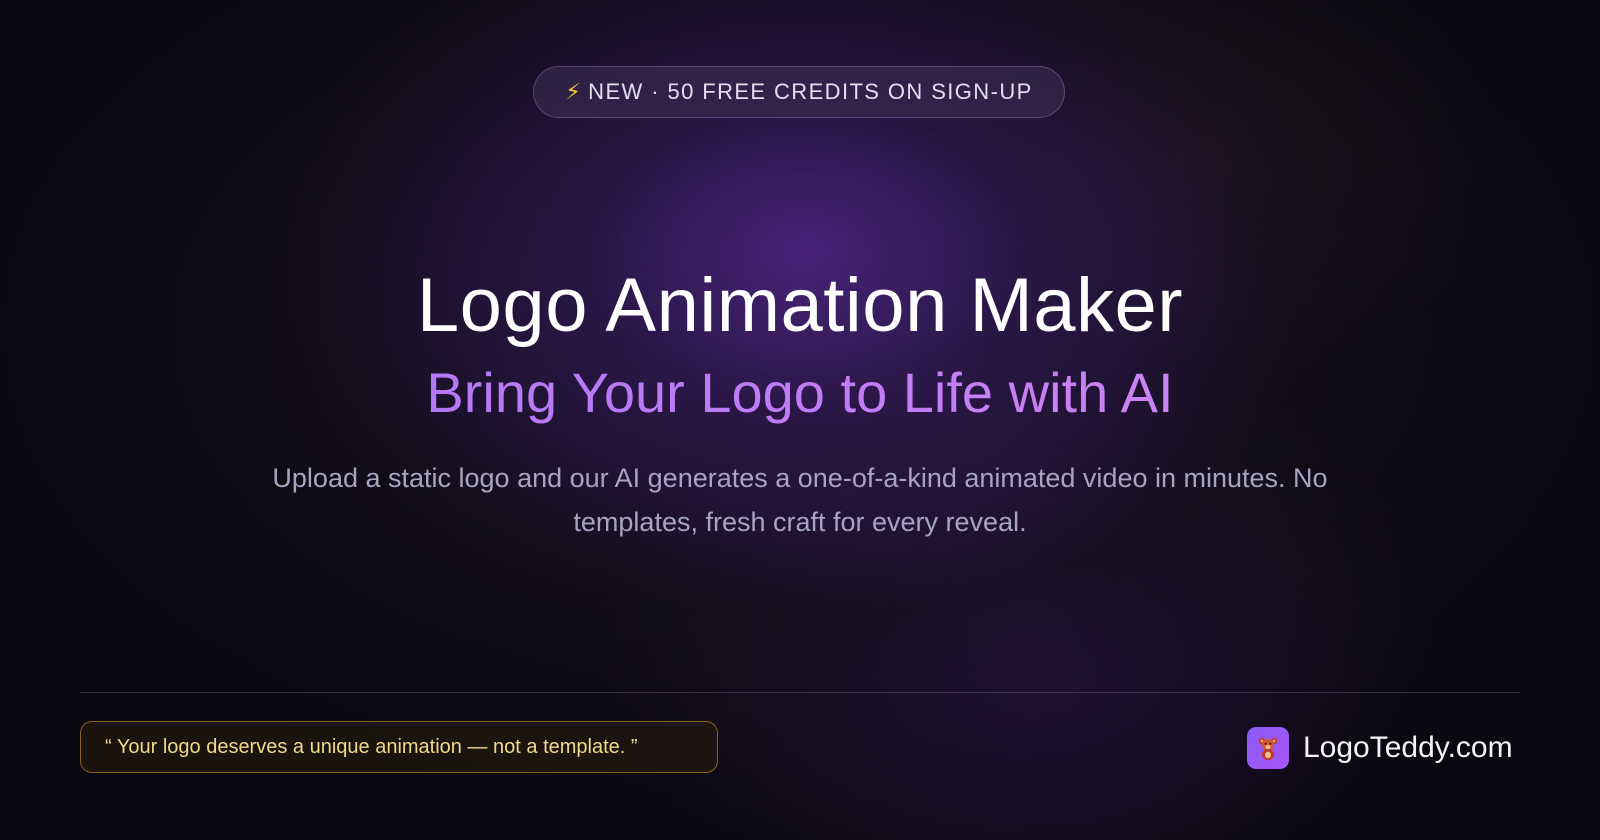 Image resolution: width=1600 pixels, height=840 pixels. I want to click on promo-badge: ⚡ NEW · 50 FREE CREDITS ON SIGN-UP, so click(799, 92).